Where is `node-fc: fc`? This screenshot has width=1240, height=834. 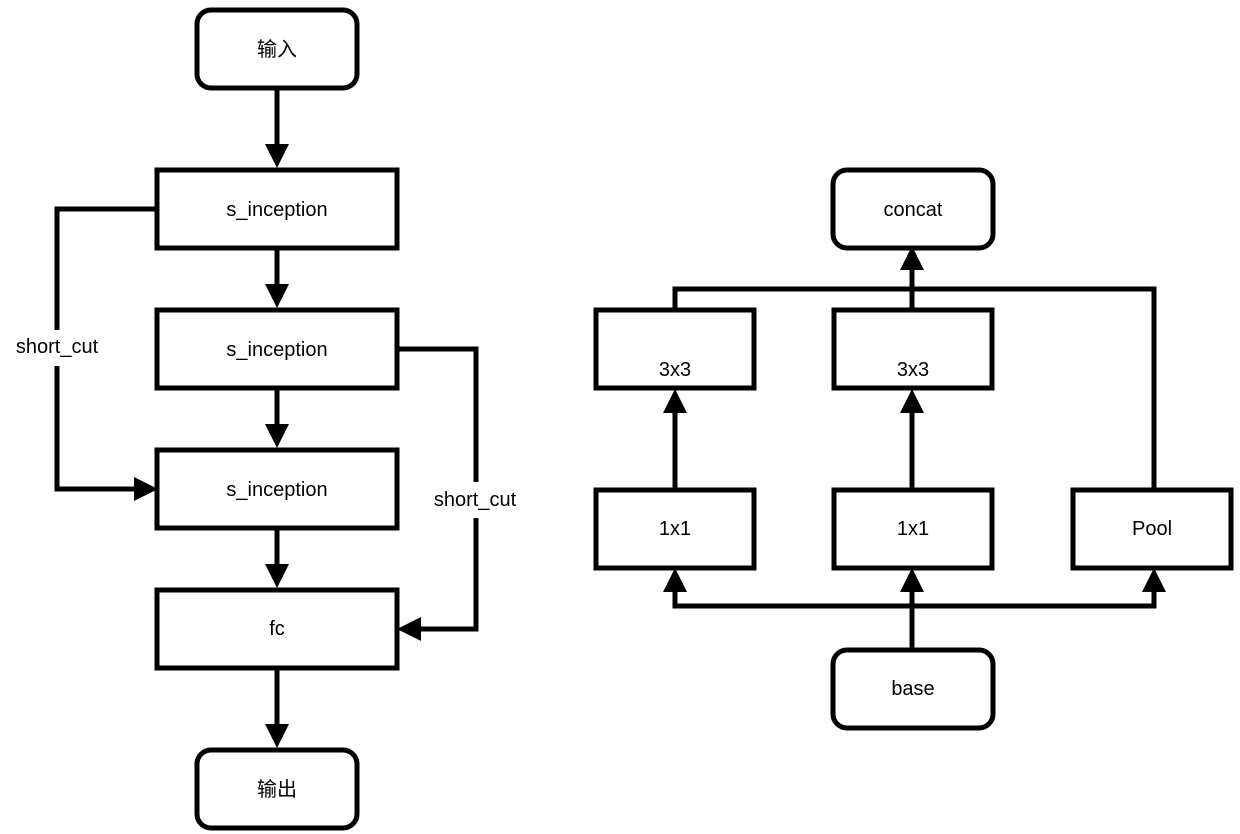 node-fc: fc is located at coordinates (277, 629).